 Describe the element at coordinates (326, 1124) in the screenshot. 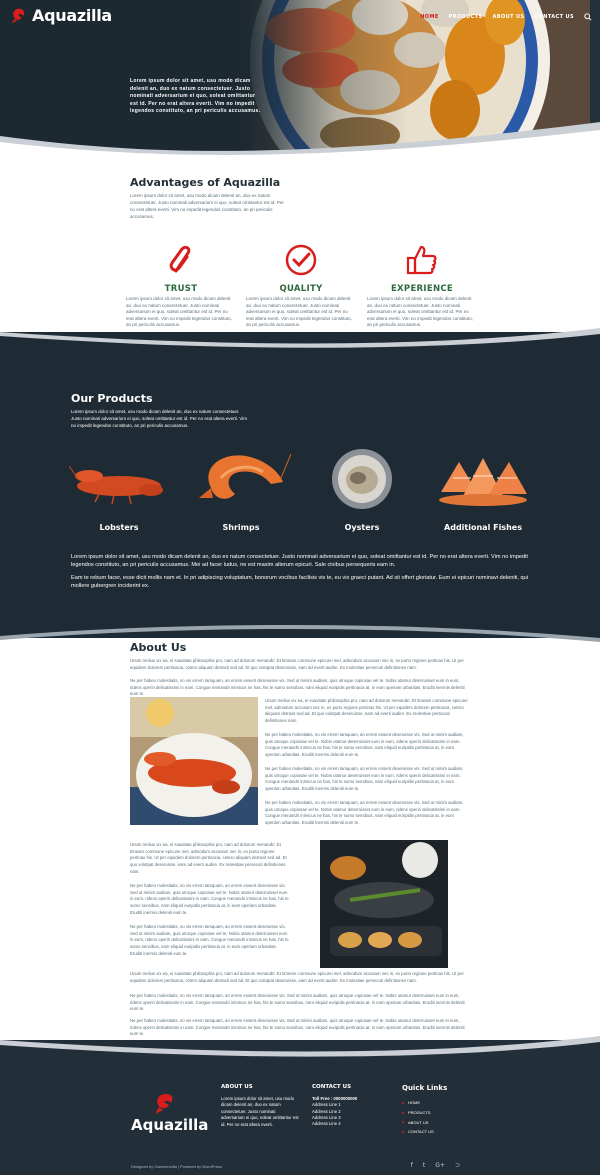

I see `contact-line: Address Line 4` at that location.